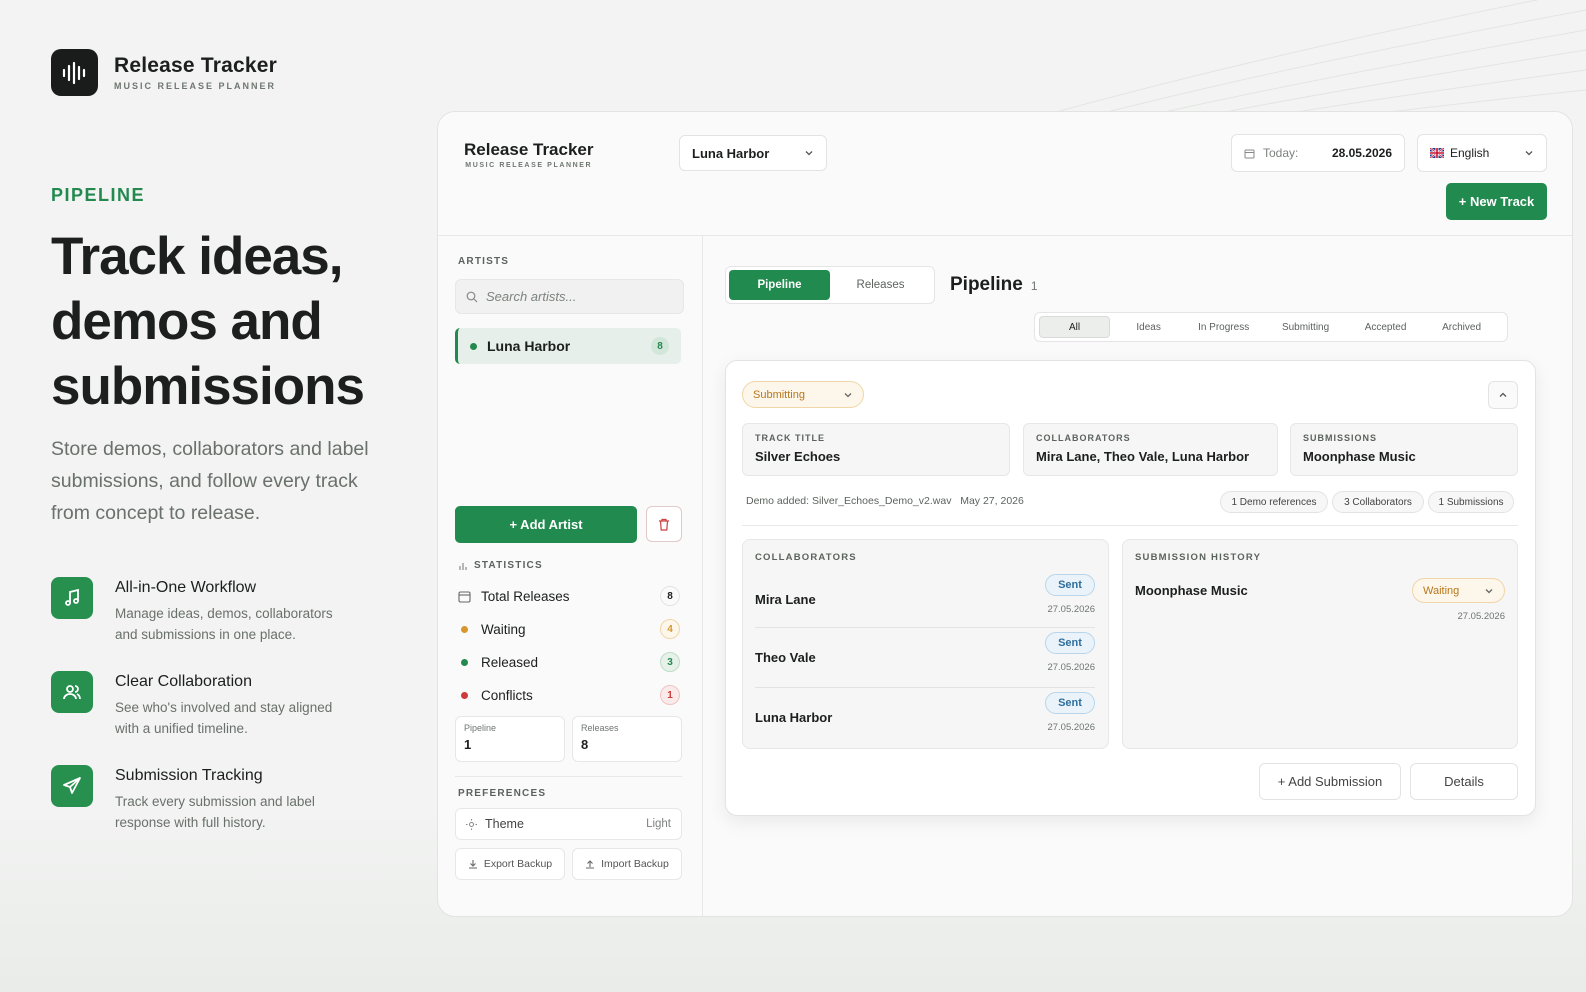 Image resolution: width=1586 pixels, height=992 pixels. I want to click on theme-value: Light, so click(658, 824).